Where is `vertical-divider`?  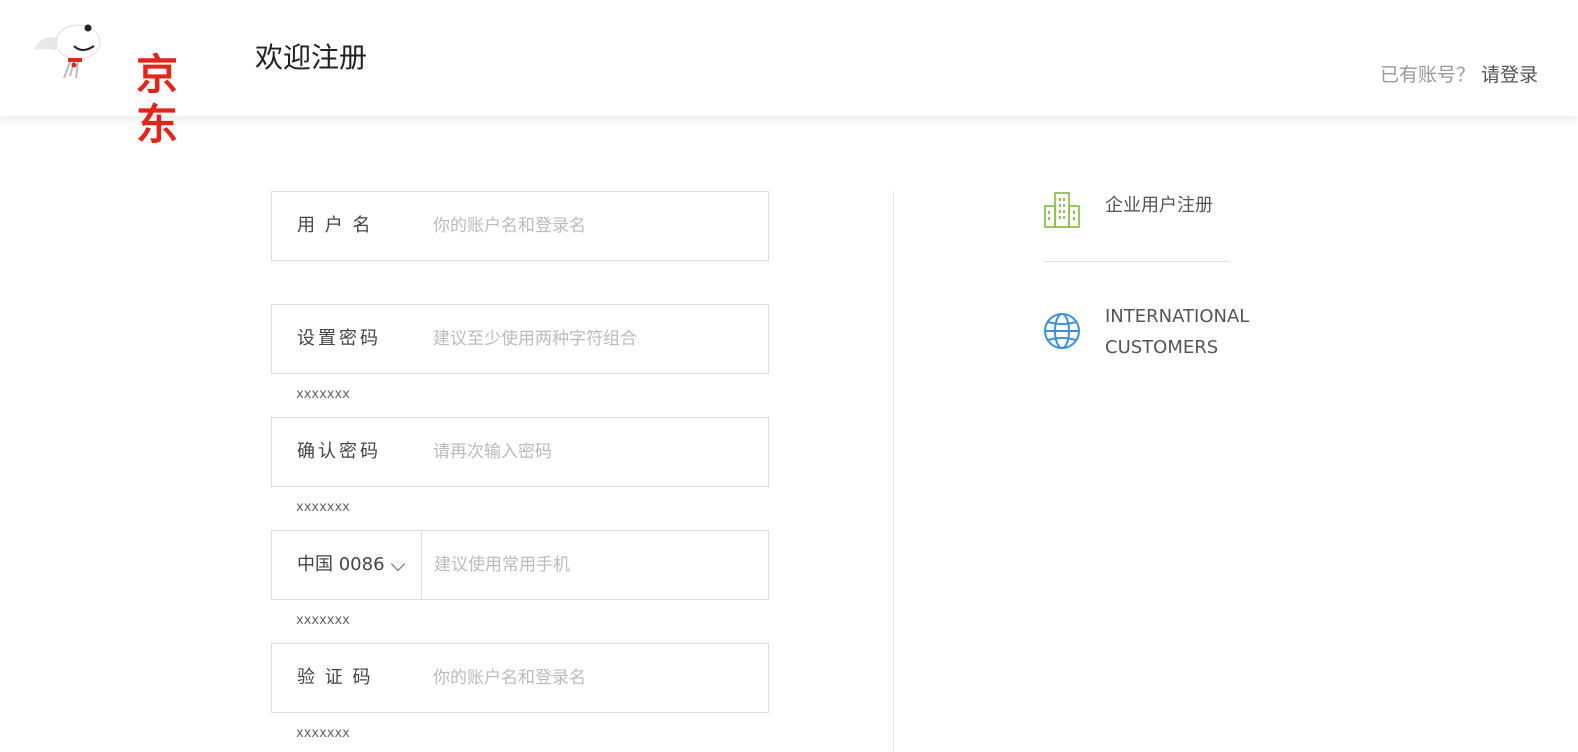 vertical-divider is located at coordinates (893, 471).